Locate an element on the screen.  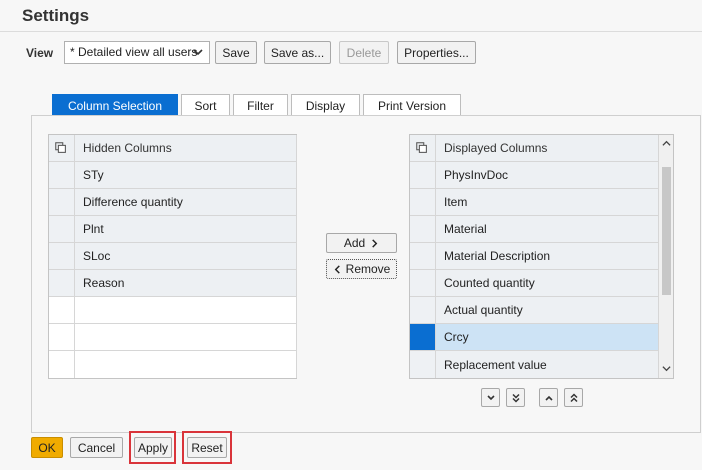
table-row-selected: Crcy is located at coordinates (534, 337).